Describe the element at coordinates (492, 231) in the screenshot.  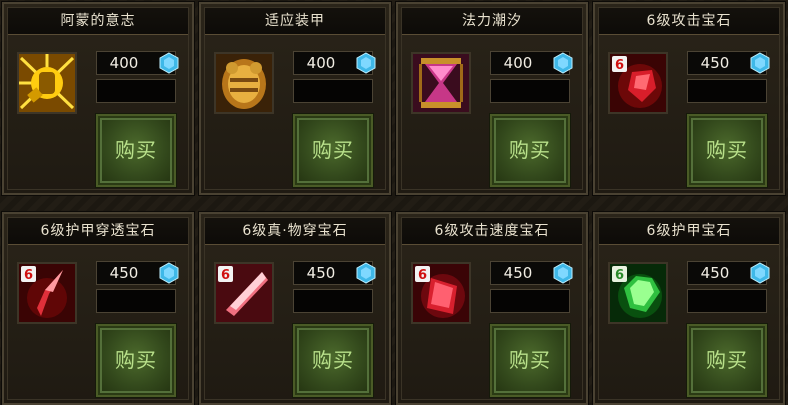
I see `item-name: 6级攻击速度宝石` at that location.